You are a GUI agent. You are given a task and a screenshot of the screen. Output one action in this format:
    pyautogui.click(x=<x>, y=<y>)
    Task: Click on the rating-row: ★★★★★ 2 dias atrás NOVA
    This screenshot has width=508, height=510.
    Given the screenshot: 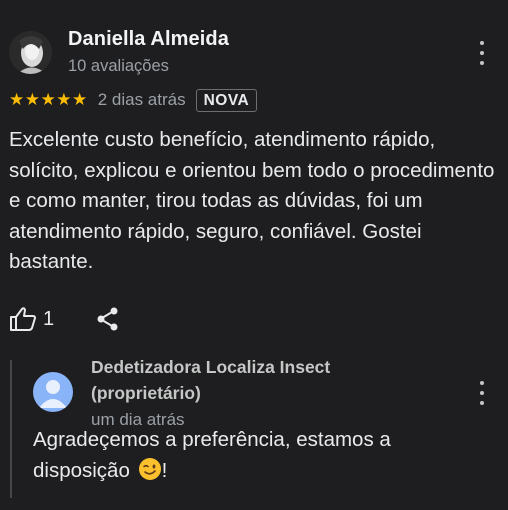 What is the action you would take?
    pyautogui.click(x=133, y=100)
    